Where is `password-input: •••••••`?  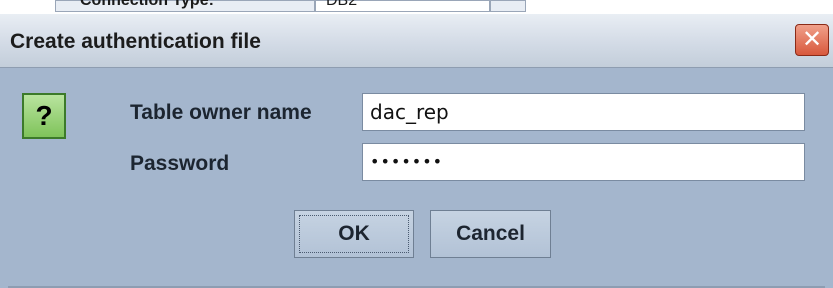
password-input: ••••••• is located at coordinates (583, 162).